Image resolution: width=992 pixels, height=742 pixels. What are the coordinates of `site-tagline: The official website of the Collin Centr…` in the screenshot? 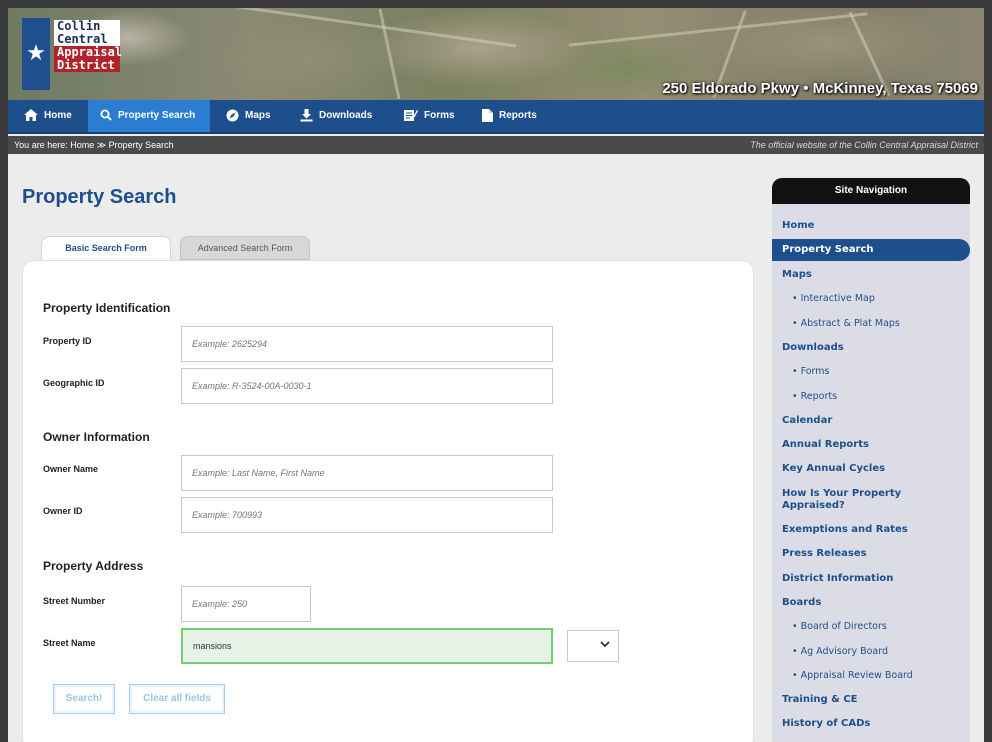 It's located at (864, 145).